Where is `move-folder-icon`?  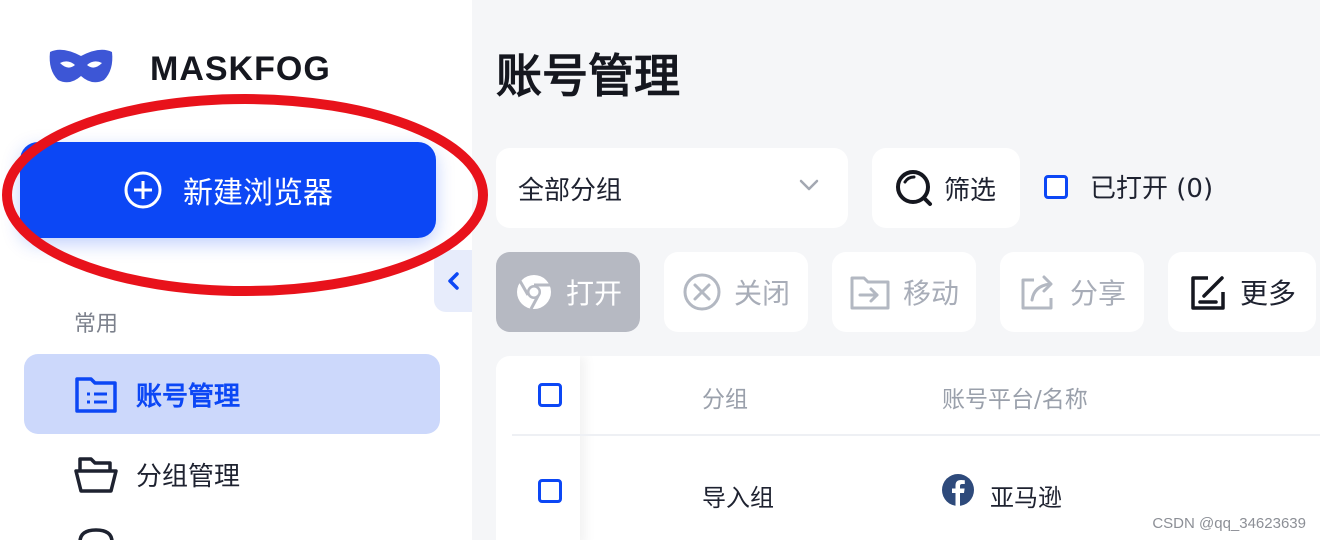 move-folder-icon is located at coordinates (870, 293).